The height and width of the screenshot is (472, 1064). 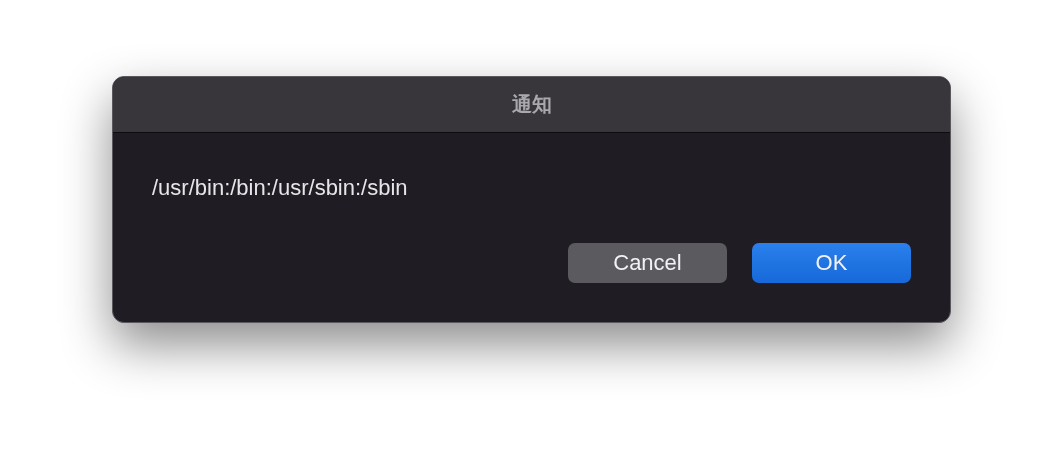 What do you see at coordinates (531, 104) in the screenshot?
I see `dialog-title: 通知` at bounding box center [531, 104].